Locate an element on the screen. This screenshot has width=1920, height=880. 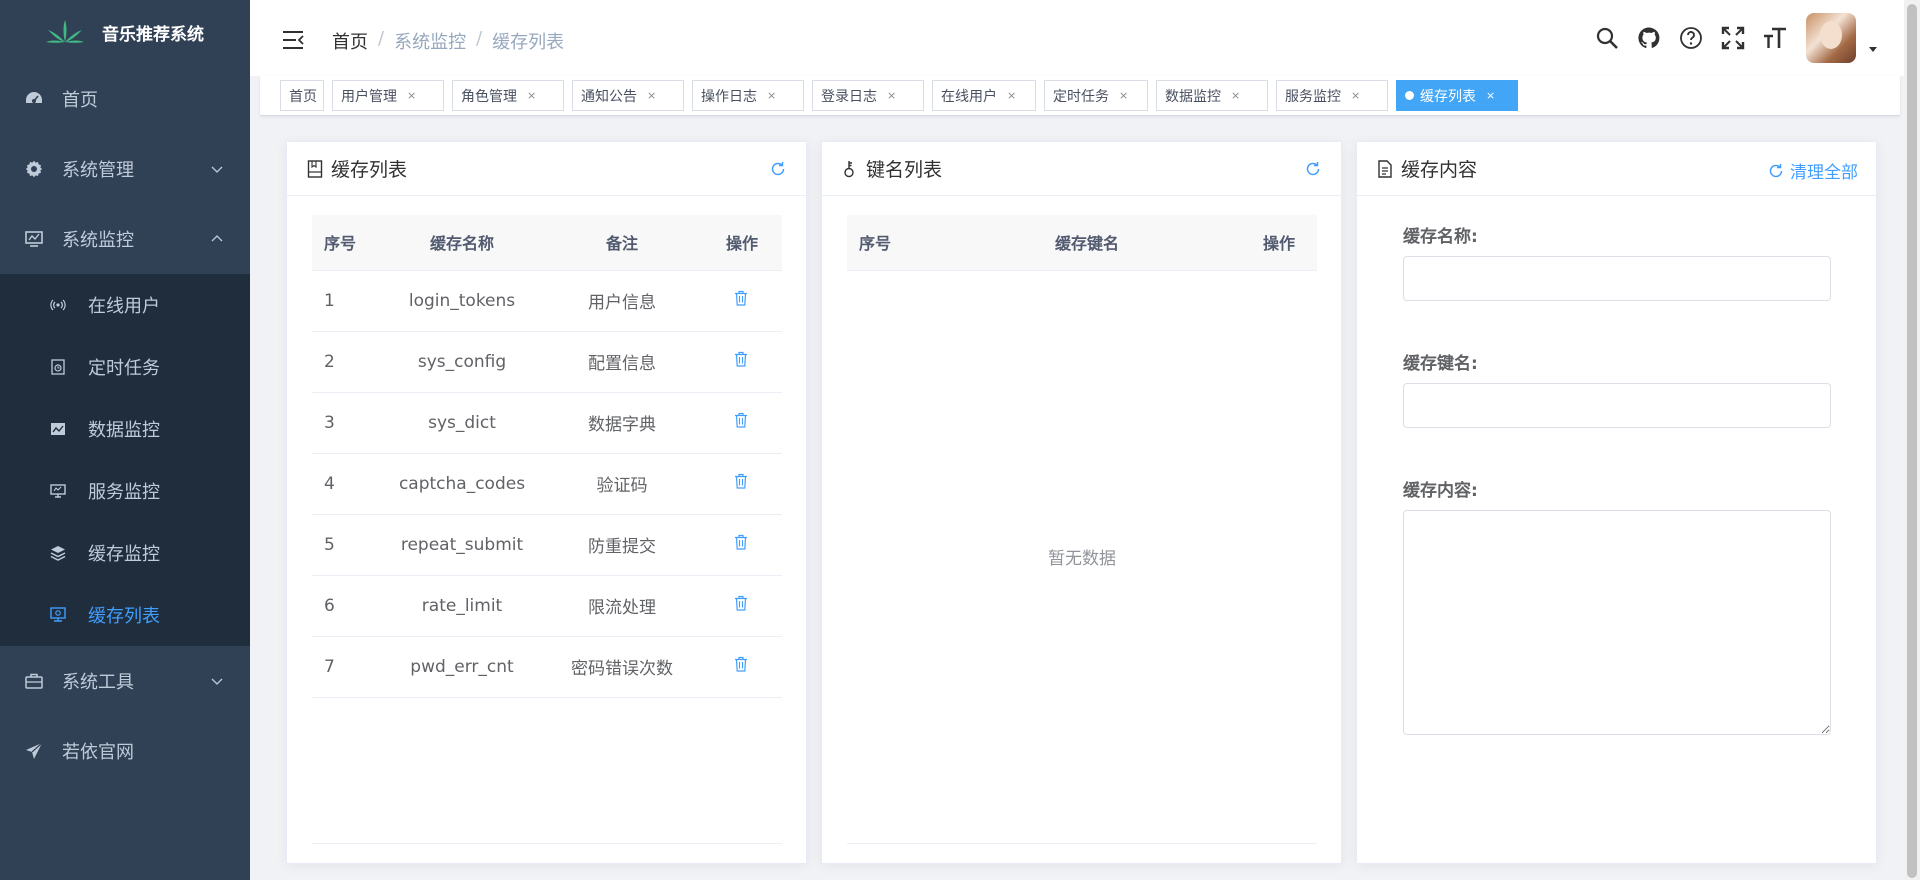
breadcrumb-item: 系统监控 is located at coordinates (430, 42).